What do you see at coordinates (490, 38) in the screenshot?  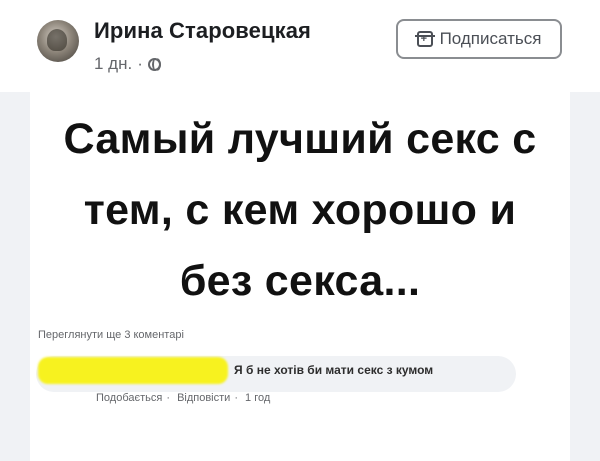 I see `subscribe-label: Подписаться` at bounding box center [490, 38].